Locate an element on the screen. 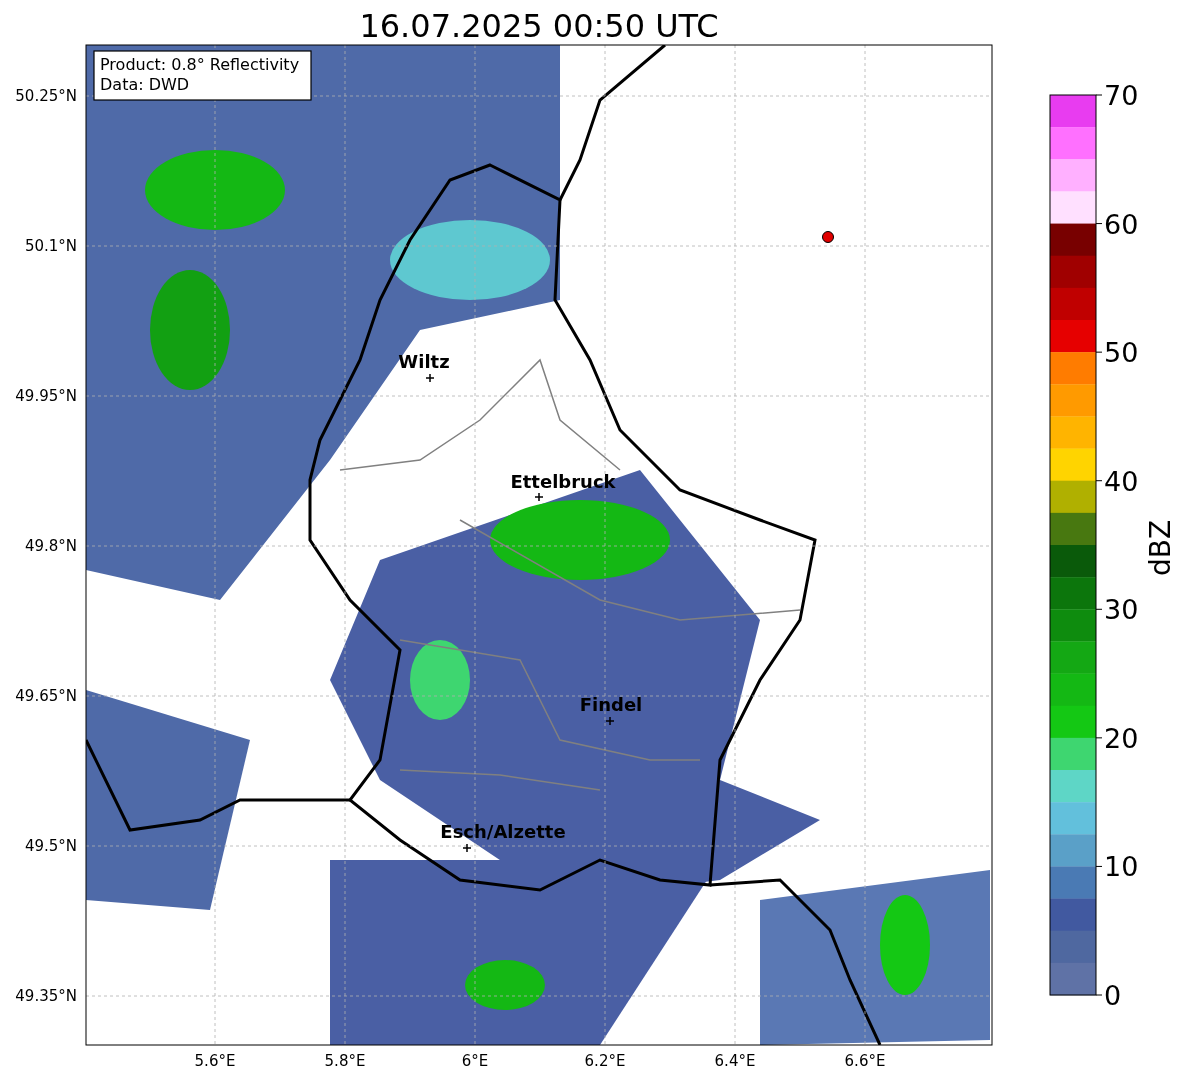 This screenshot has width=1184, height=1081. chart-title: 16.07.2025 00:50 UTC is located at coordinates (539, 26).